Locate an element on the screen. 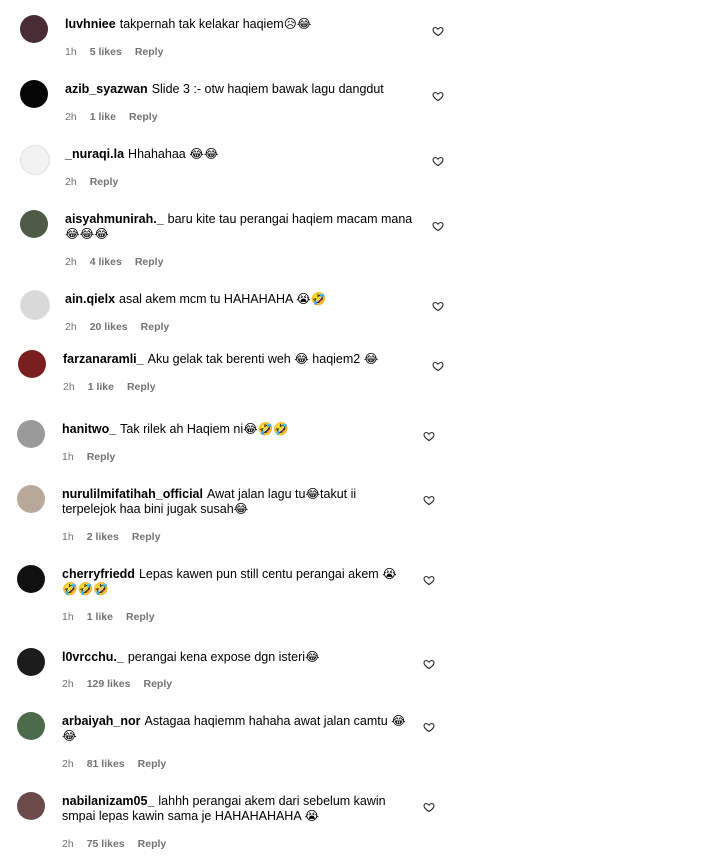 This screenshot has height=859, width=701. comment-text: takpernah tak kelakar haqiem😥😂 is located at coordinates (215, 24).